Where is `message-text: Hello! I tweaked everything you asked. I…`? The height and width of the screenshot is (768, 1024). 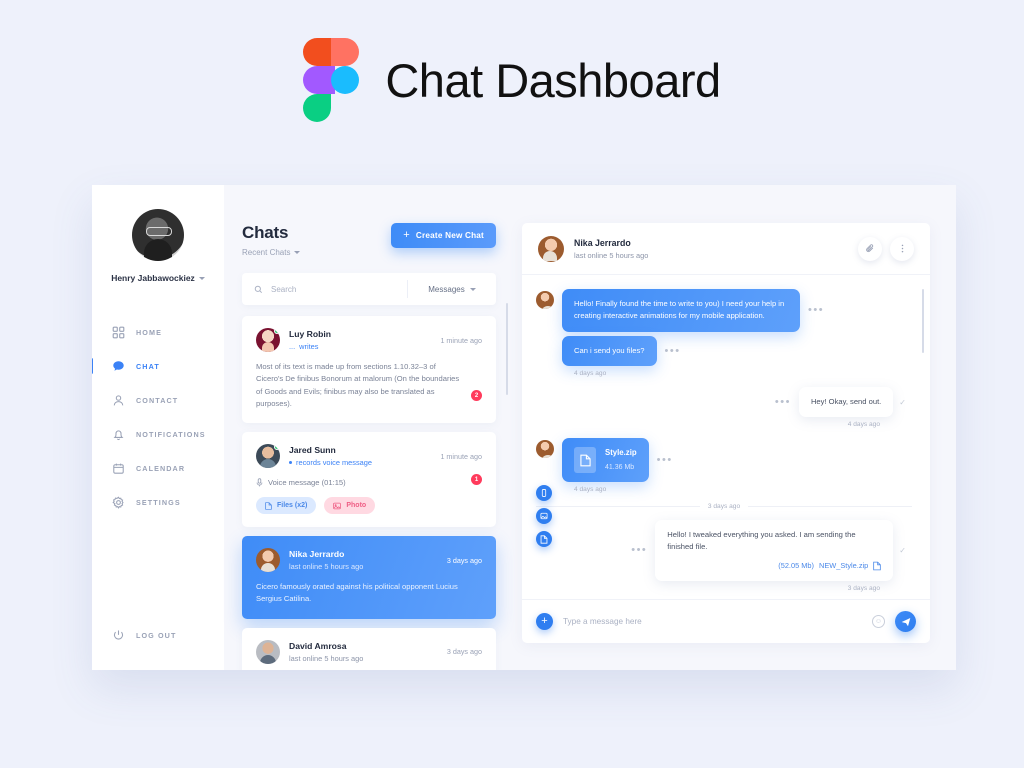
message-text: Hello! I tweaked everything you asked. I… is located at coordinates (761, 541).